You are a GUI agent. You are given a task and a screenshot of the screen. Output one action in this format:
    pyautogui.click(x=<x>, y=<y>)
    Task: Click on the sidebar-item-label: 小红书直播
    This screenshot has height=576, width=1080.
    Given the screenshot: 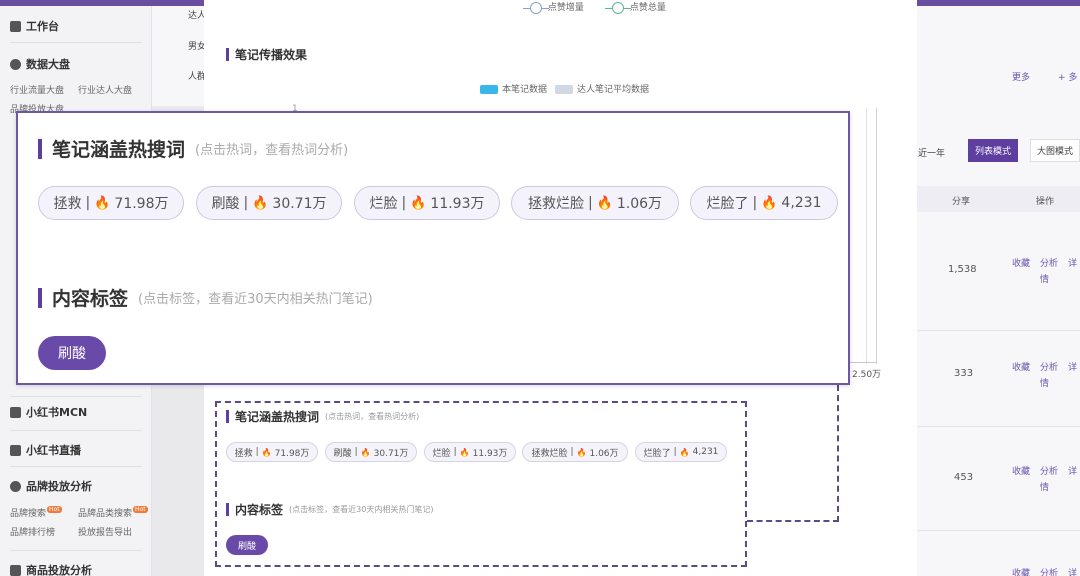 What is the action you would take?
    pyautogui.click(x=53, y=450)
    